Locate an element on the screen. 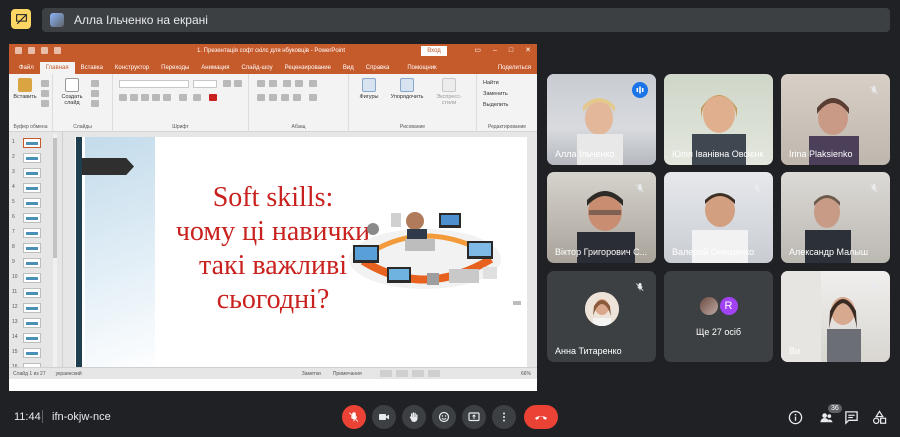 This screenshot has height=437, width=900. shadow-icon is located at coordinates (167, 97).